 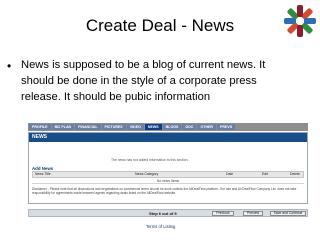 What do you see at coordinates (43, 174) in the screenshot?
I see `column-header: News Title` at bounding box center [43, 174].